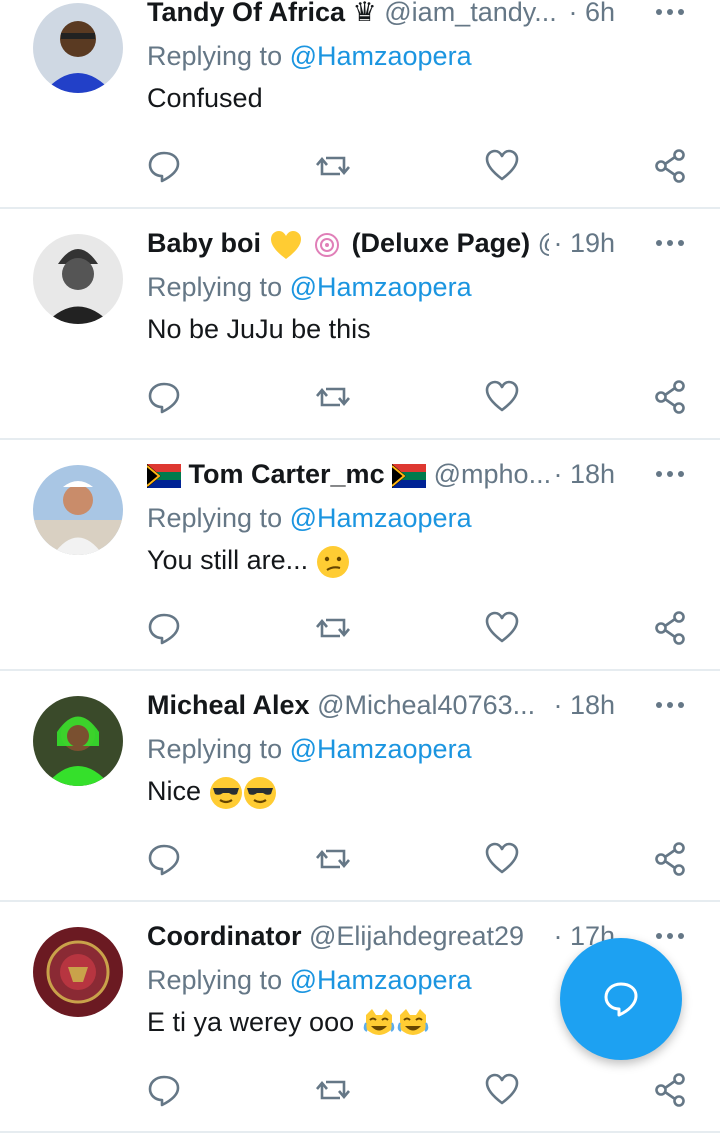 The height and width of the screenshot is (1133, 720). I want to click on tweet-header: Baby boi (Deluxe Page) @, so click(378, 243).